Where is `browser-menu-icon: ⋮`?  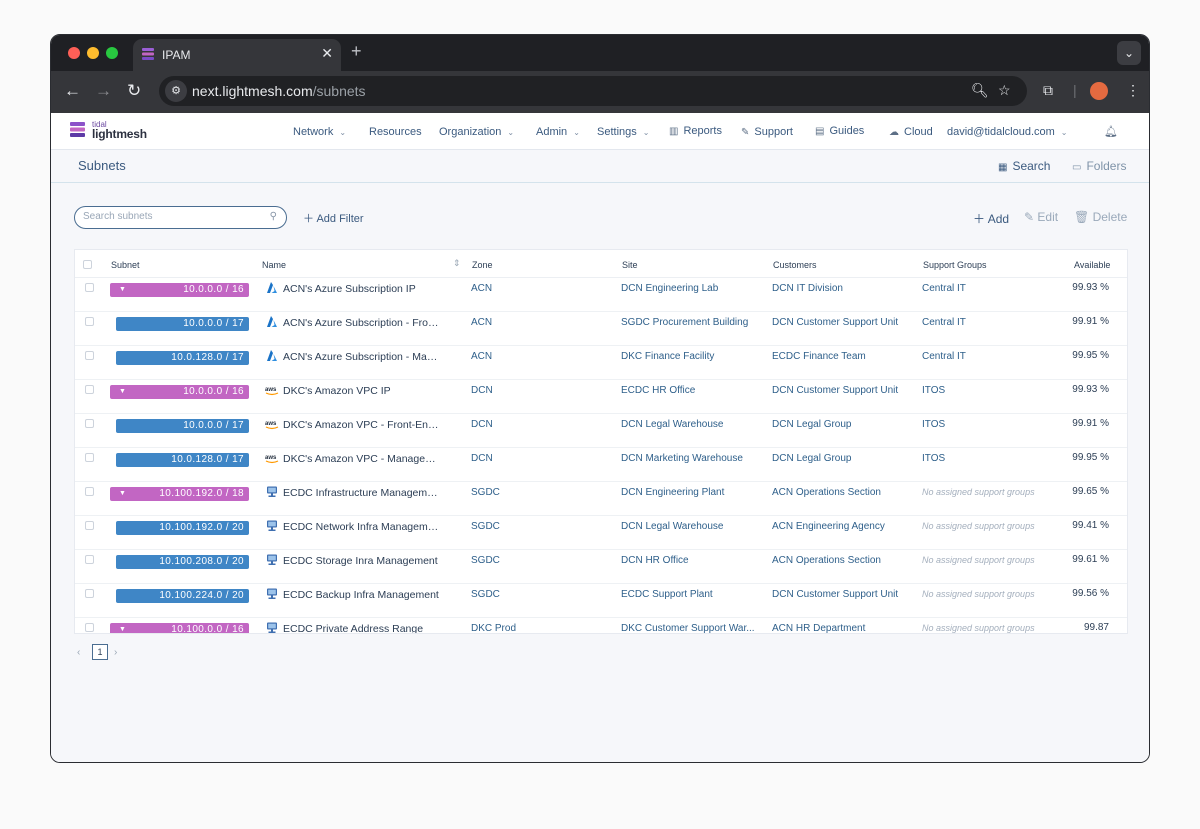
browser-menu-icon: ⋮ is located at coordinates (1133, 90).